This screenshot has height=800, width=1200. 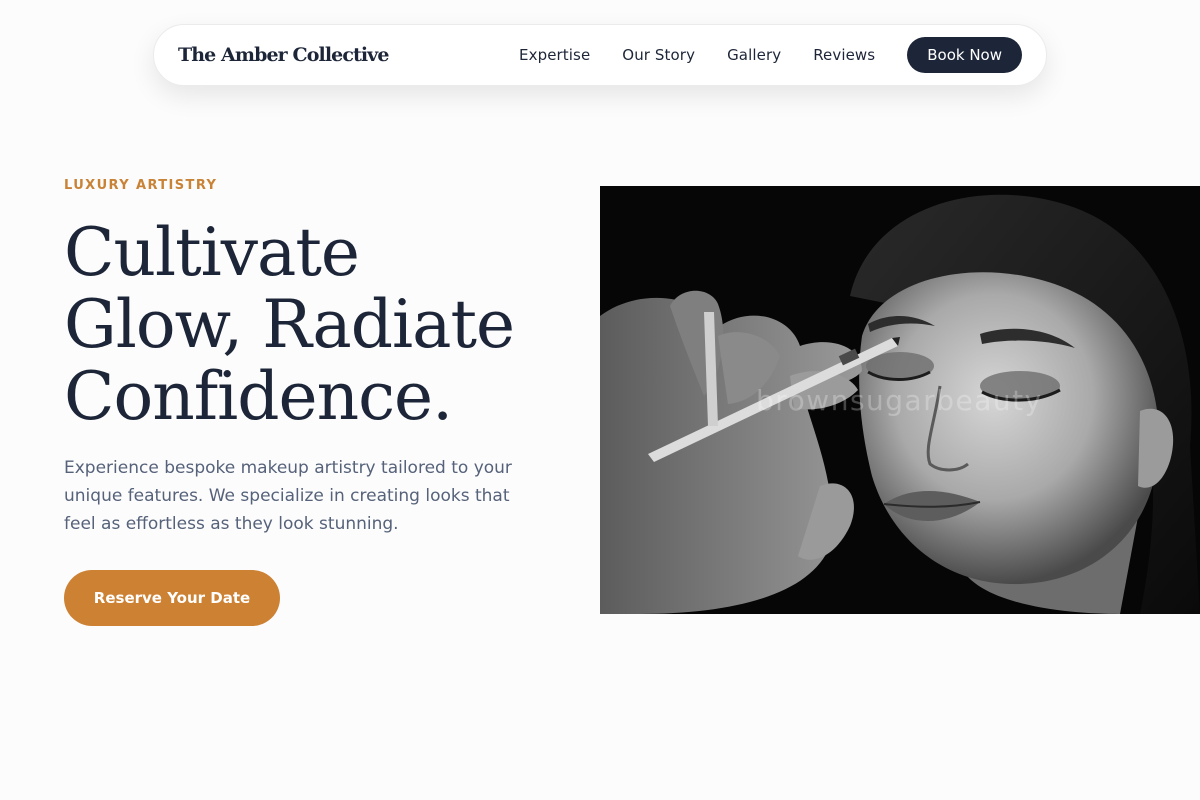 I want to click on headline-line-3: Confidence., so click(x=258, y=396).